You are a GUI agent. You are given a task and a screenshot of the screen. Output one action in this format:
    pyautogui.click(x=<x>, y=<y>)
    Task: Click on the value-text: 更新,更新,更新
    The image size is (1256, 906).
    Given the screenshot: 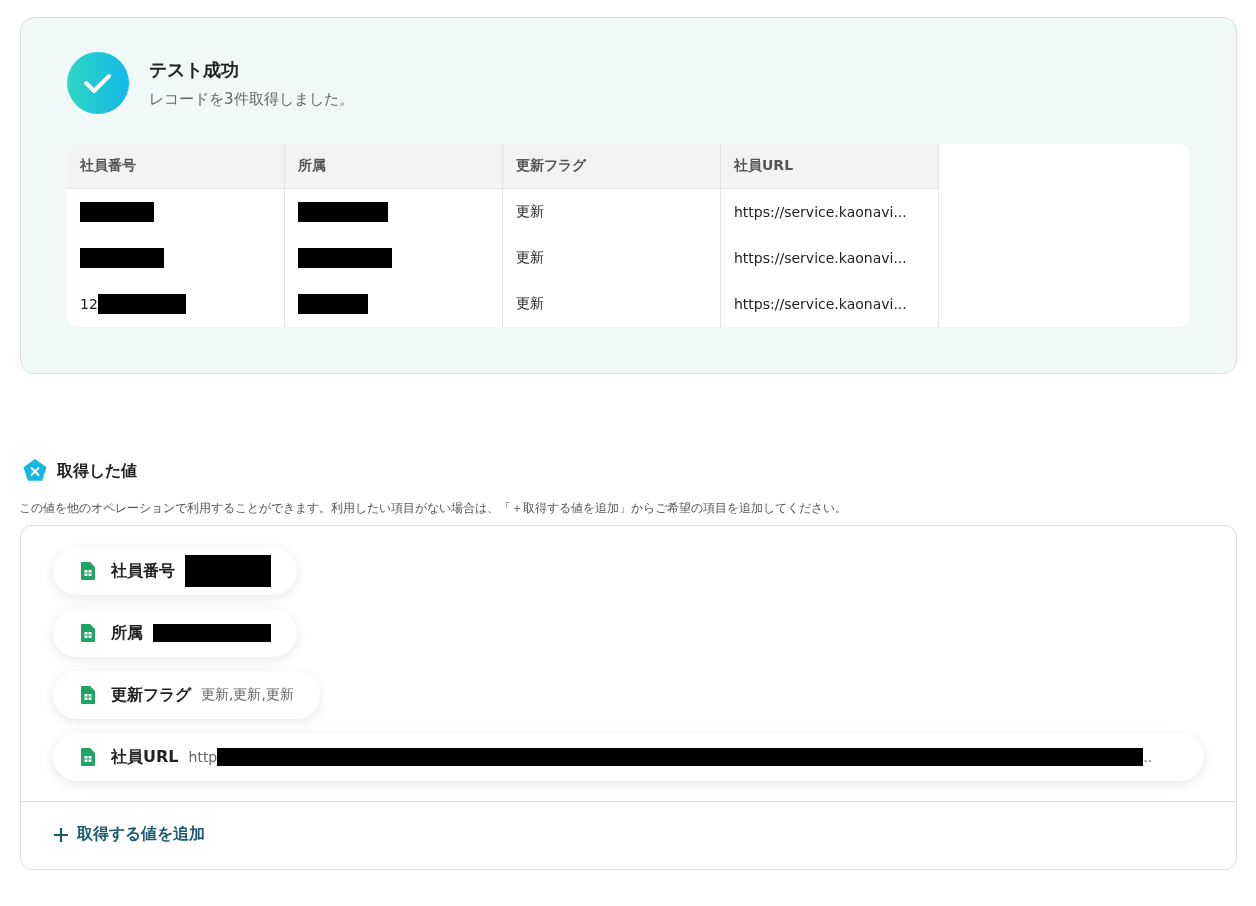 What is the action you would take?
    pyautogui.click(x=247, y=695)
    